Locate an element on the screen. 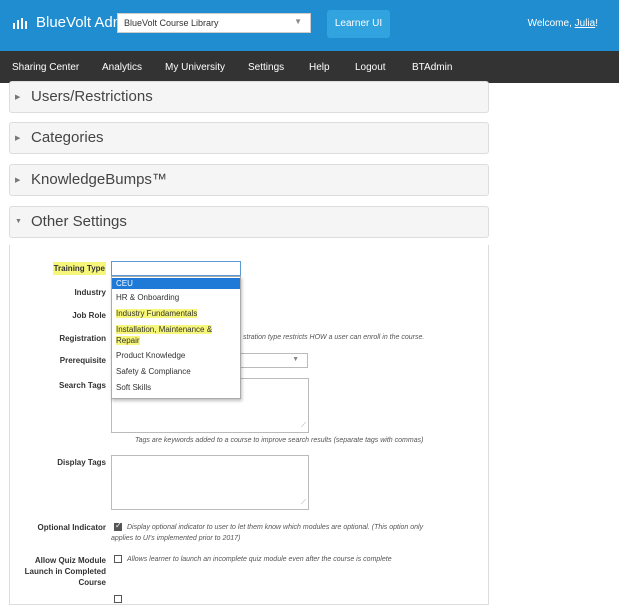  panel-categories: ▶ Categories is located at coordinates (249, 138).